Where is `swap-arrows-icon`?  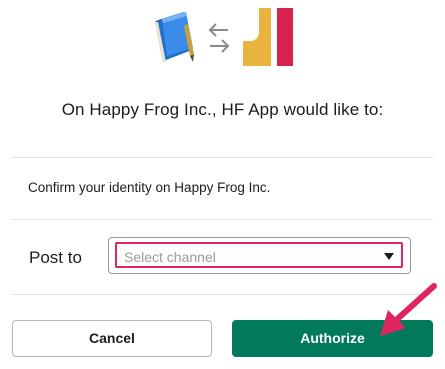 swap-arrows-icon is located at coordinates (219, 38).